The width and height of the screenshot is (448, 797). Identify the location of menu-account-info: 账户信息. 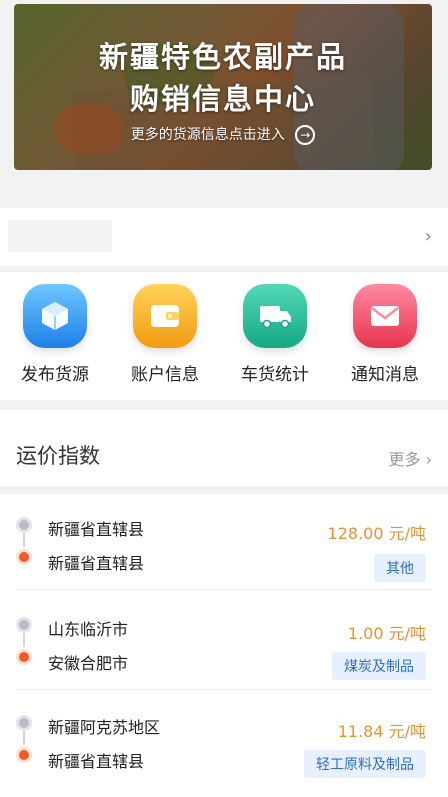
(165, 334).